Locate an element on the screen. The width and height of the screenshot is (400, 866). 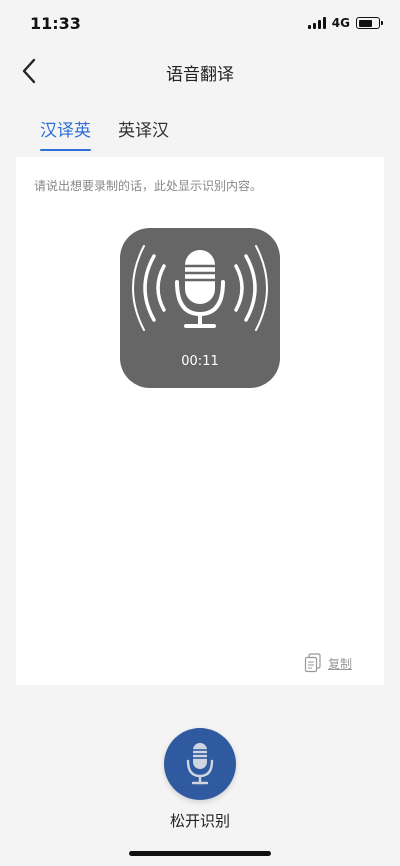
record-button is located at coordinates (200, 764).